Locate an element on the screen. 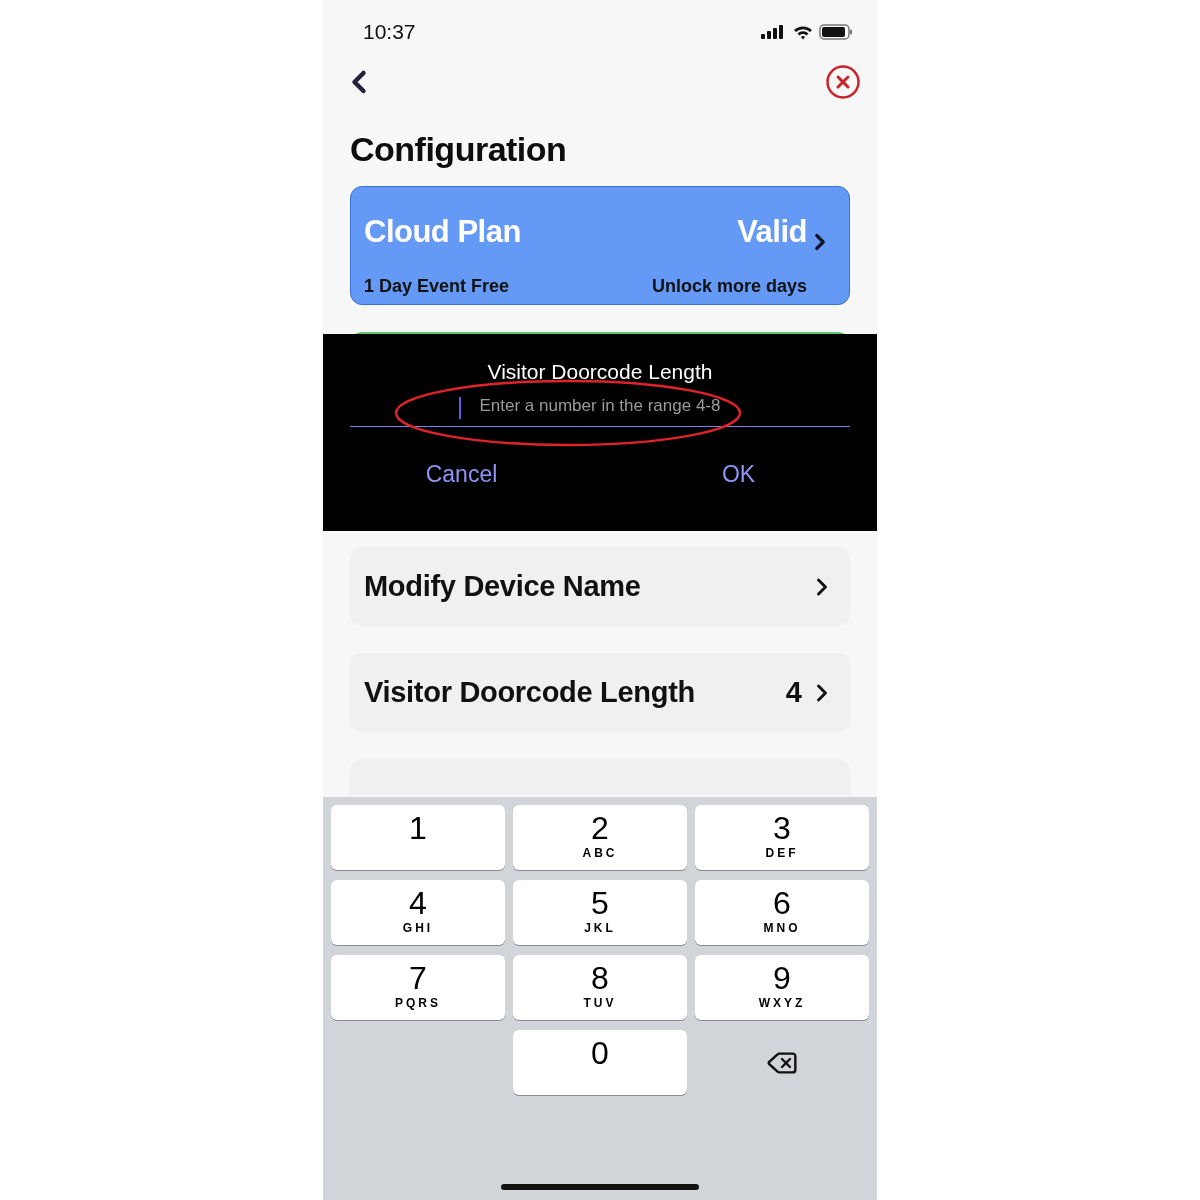 This screenshot has width=1200, height=1200. row-value: 4 is located at coordinates (793, 692).